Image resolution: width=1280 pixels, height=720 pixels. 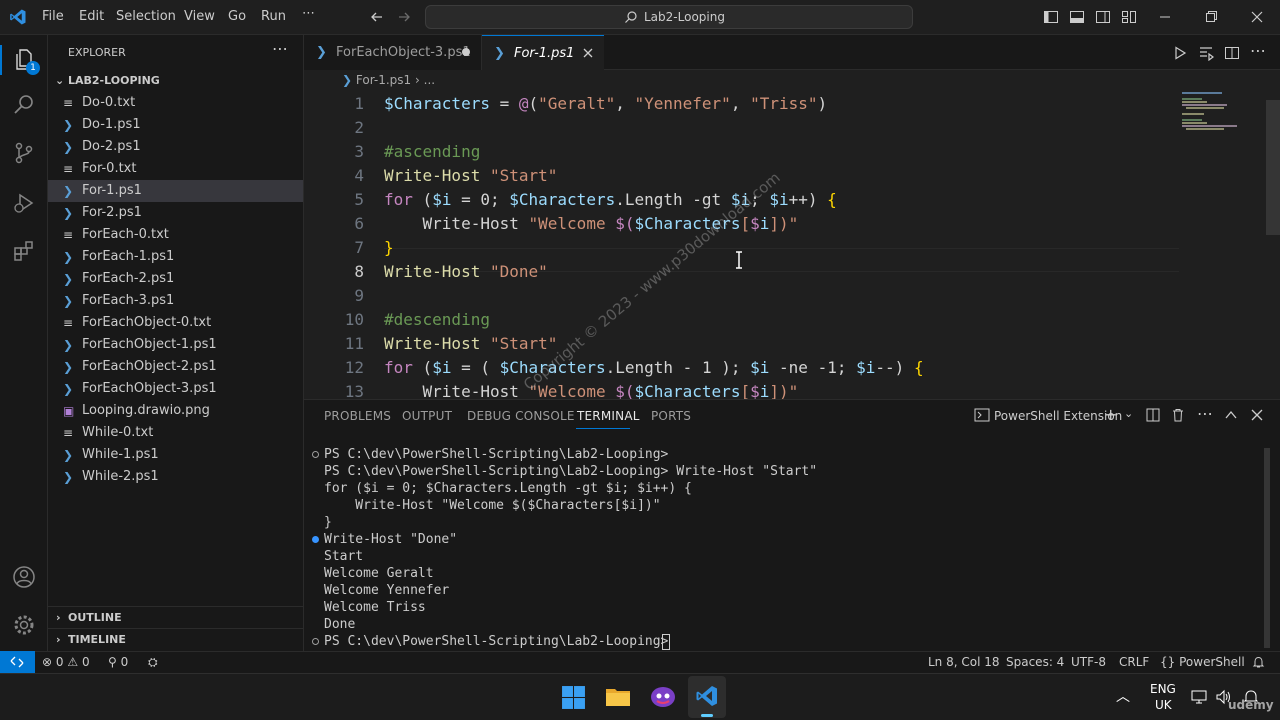 What do you see at coordinates (1153, 415) in the screenshot?
I see `split-terminal-icon` at bounding box center [1153, 415].